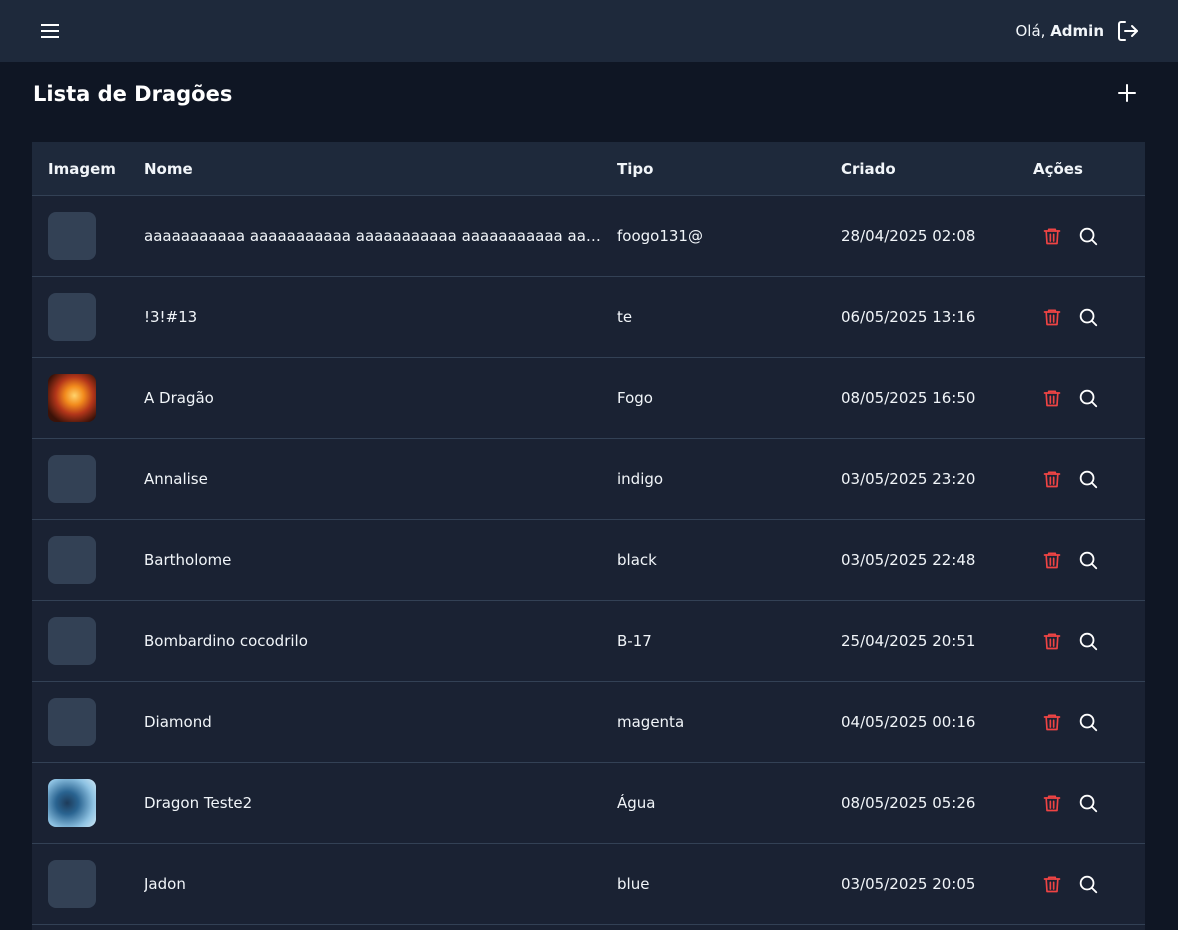  I want to click on table-row: Jadon blue 03/05/2025 20:05, so click(588, 884).